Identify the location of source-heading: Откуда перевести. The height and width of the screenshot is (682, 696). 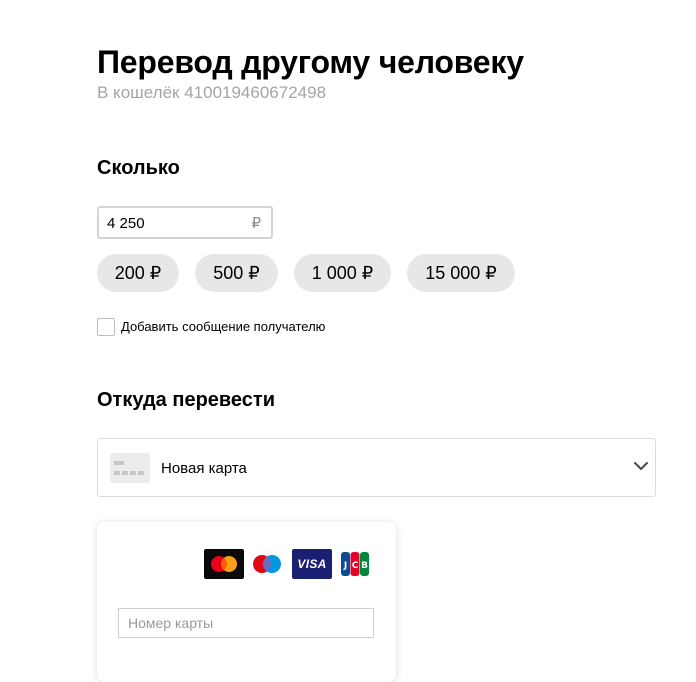
(186, 400).